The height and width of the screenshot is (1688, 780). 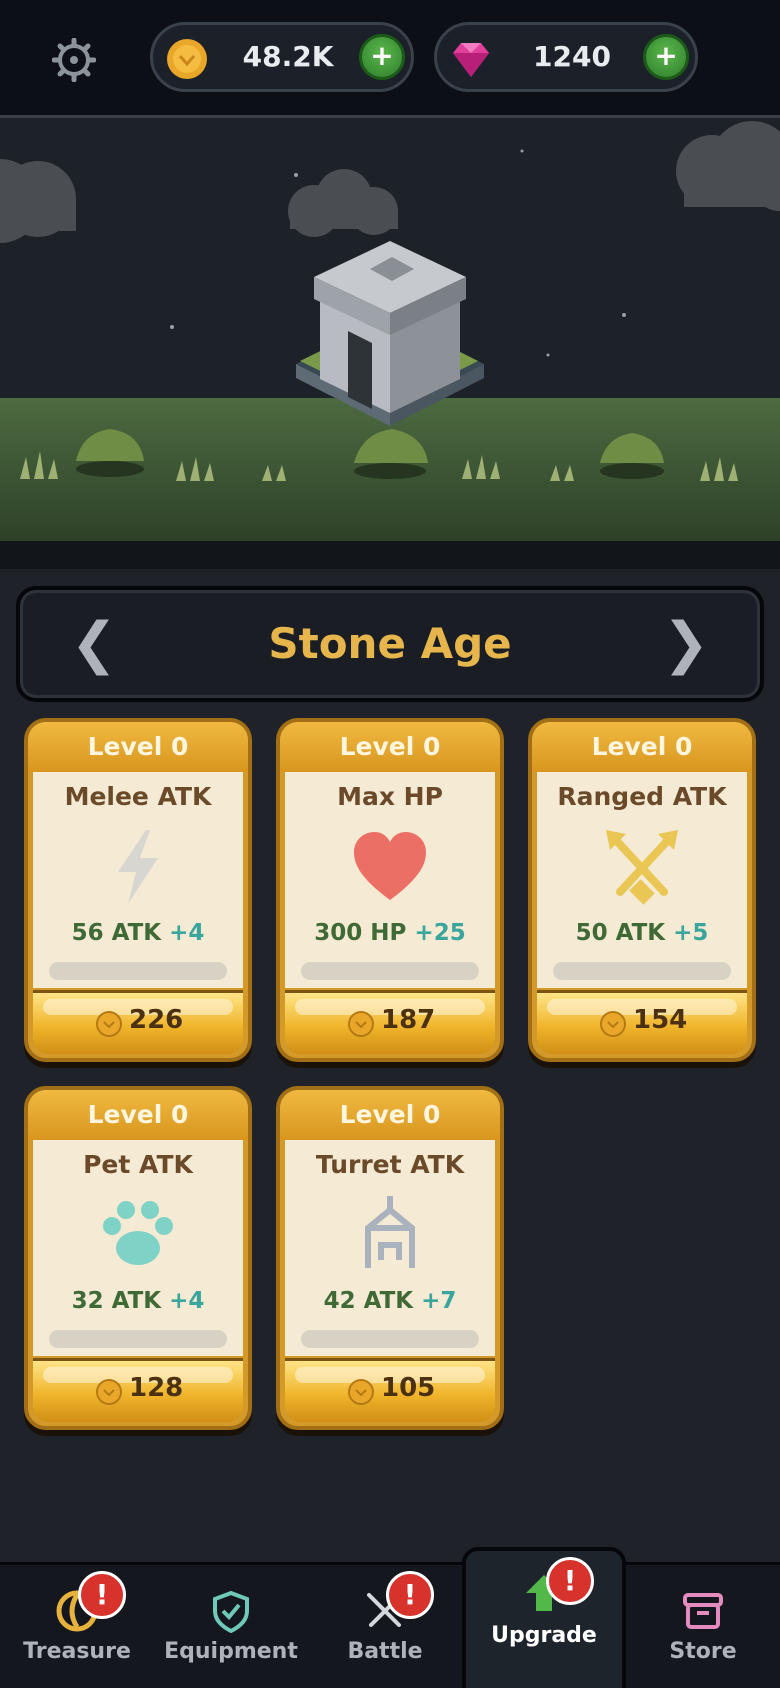 I want to click on lightning-icon, so click(x=138, y=867).